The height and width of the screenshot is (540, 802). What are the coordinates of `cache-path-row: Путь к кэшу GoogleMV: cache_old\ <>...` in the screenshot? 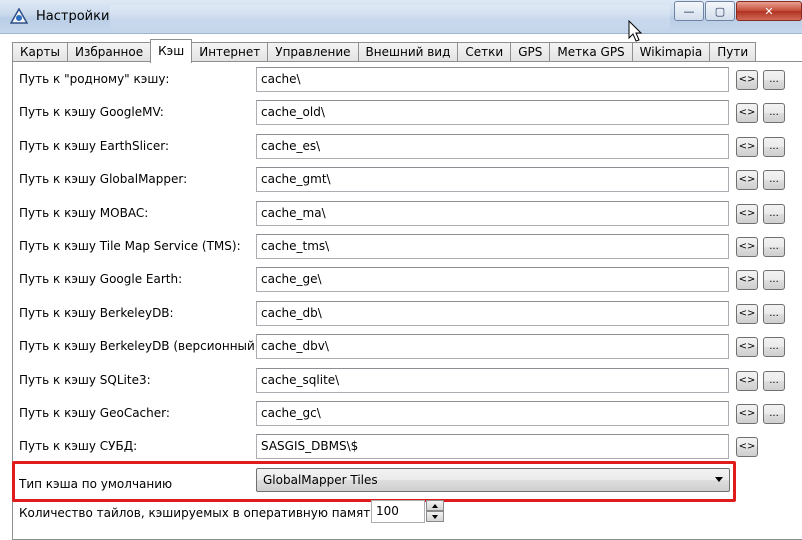 It's located at (410, 113).